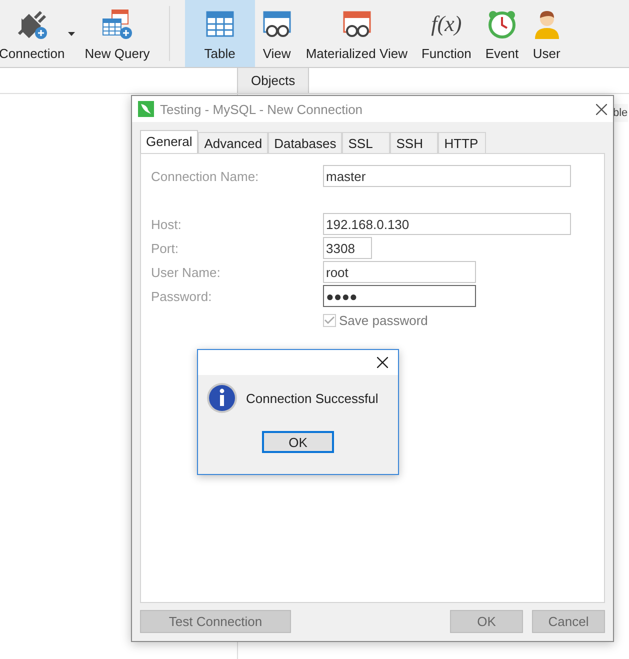 This screenshot has width=629, height=659. What do you see at coordinates (399, 272) in the screenshot?
I see `input-field: root` at bounding box center [399, 272].